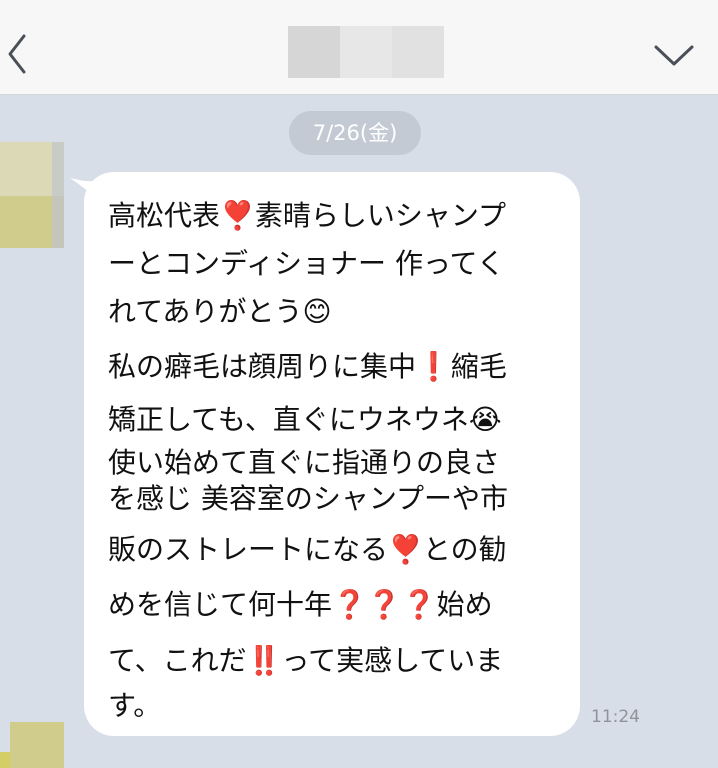 The image size is (718, 768). Describe the element at coordinates (37, 745) in the screenshot. I see `next-sender-avatar` at that location.